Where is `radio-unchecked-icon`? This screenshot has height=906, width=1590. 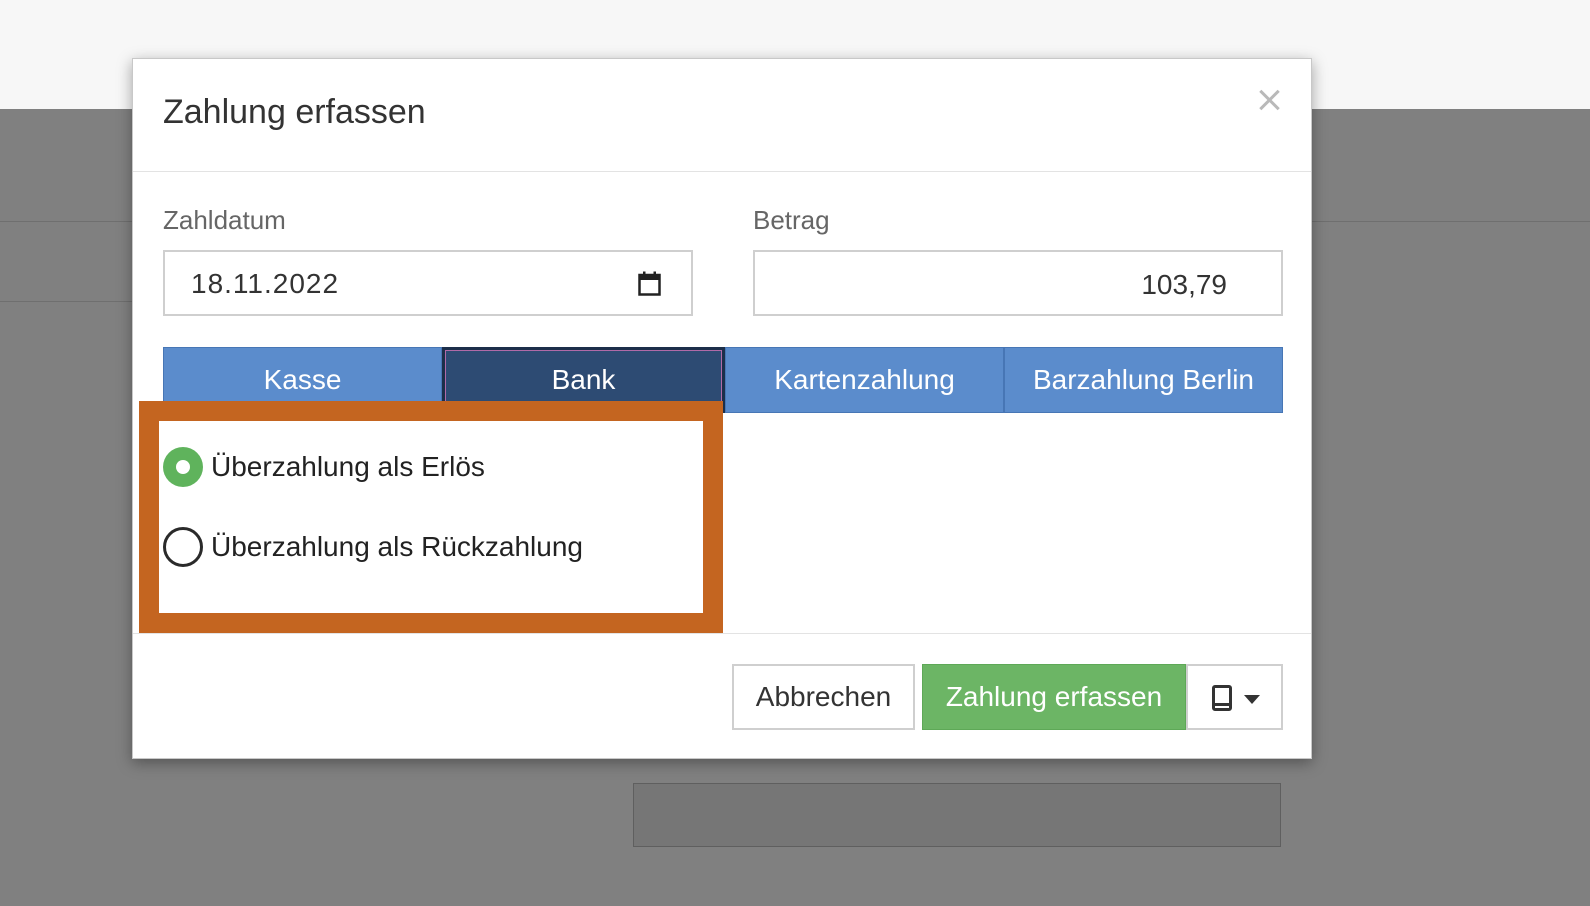
radio-unchecked-icon is located at coordinates (183, 547).